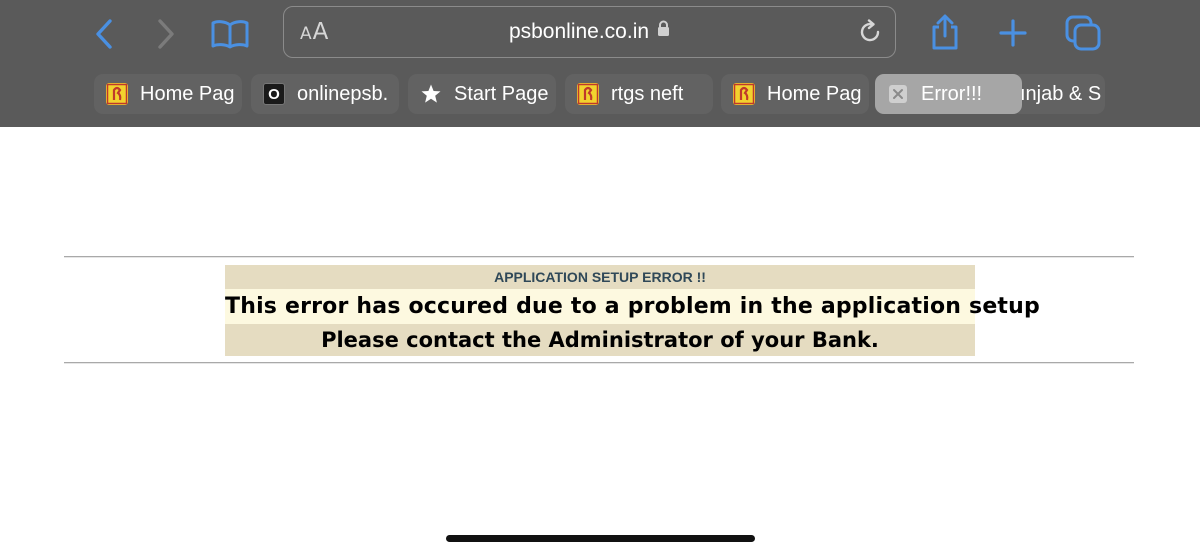 The image size is (1200, 554). Describe the element at coordinates (579, 31) in the screenshot. I see `url-text: psbonline.co.in` at that location.